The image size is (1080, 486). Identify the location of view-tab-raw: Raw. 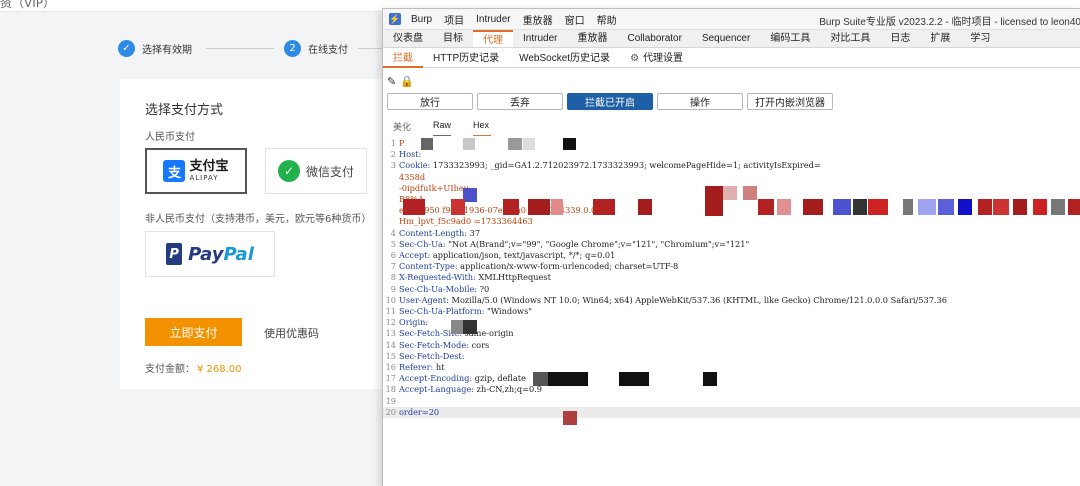
(442, 128).